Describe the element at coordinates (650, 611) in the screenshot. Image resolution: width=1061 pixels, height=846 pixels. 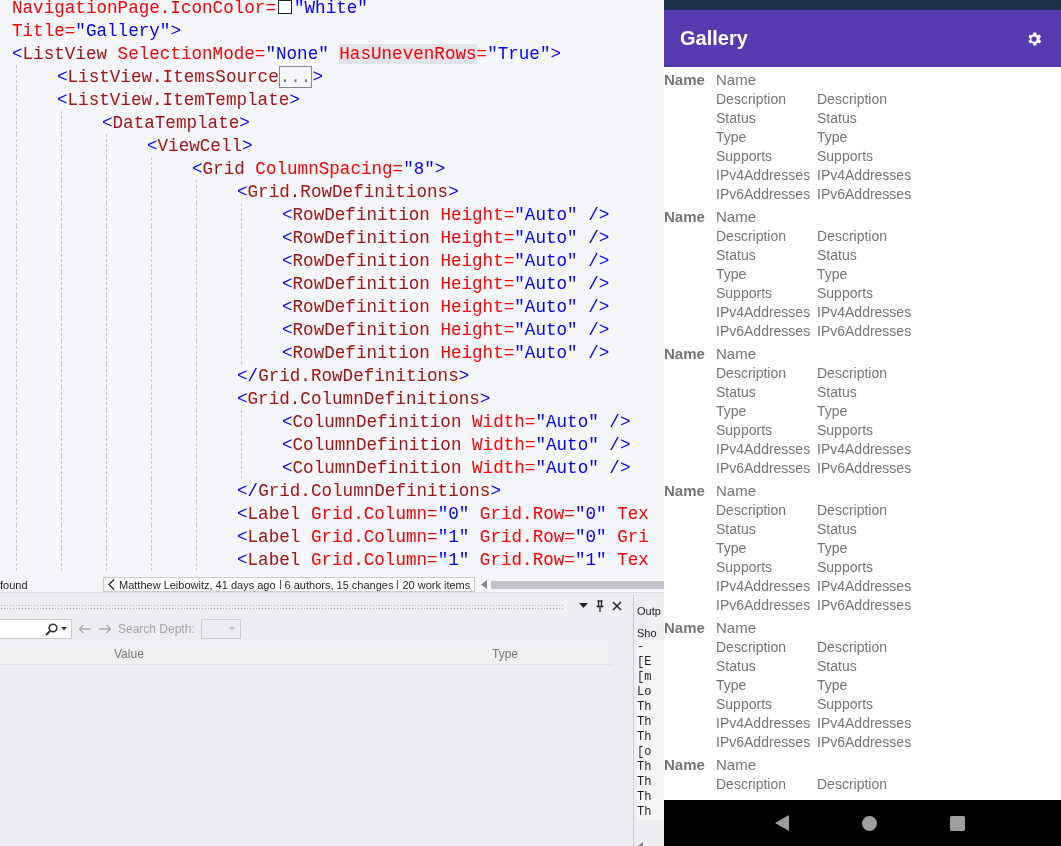
I see `output-tab: Outp` at that location.